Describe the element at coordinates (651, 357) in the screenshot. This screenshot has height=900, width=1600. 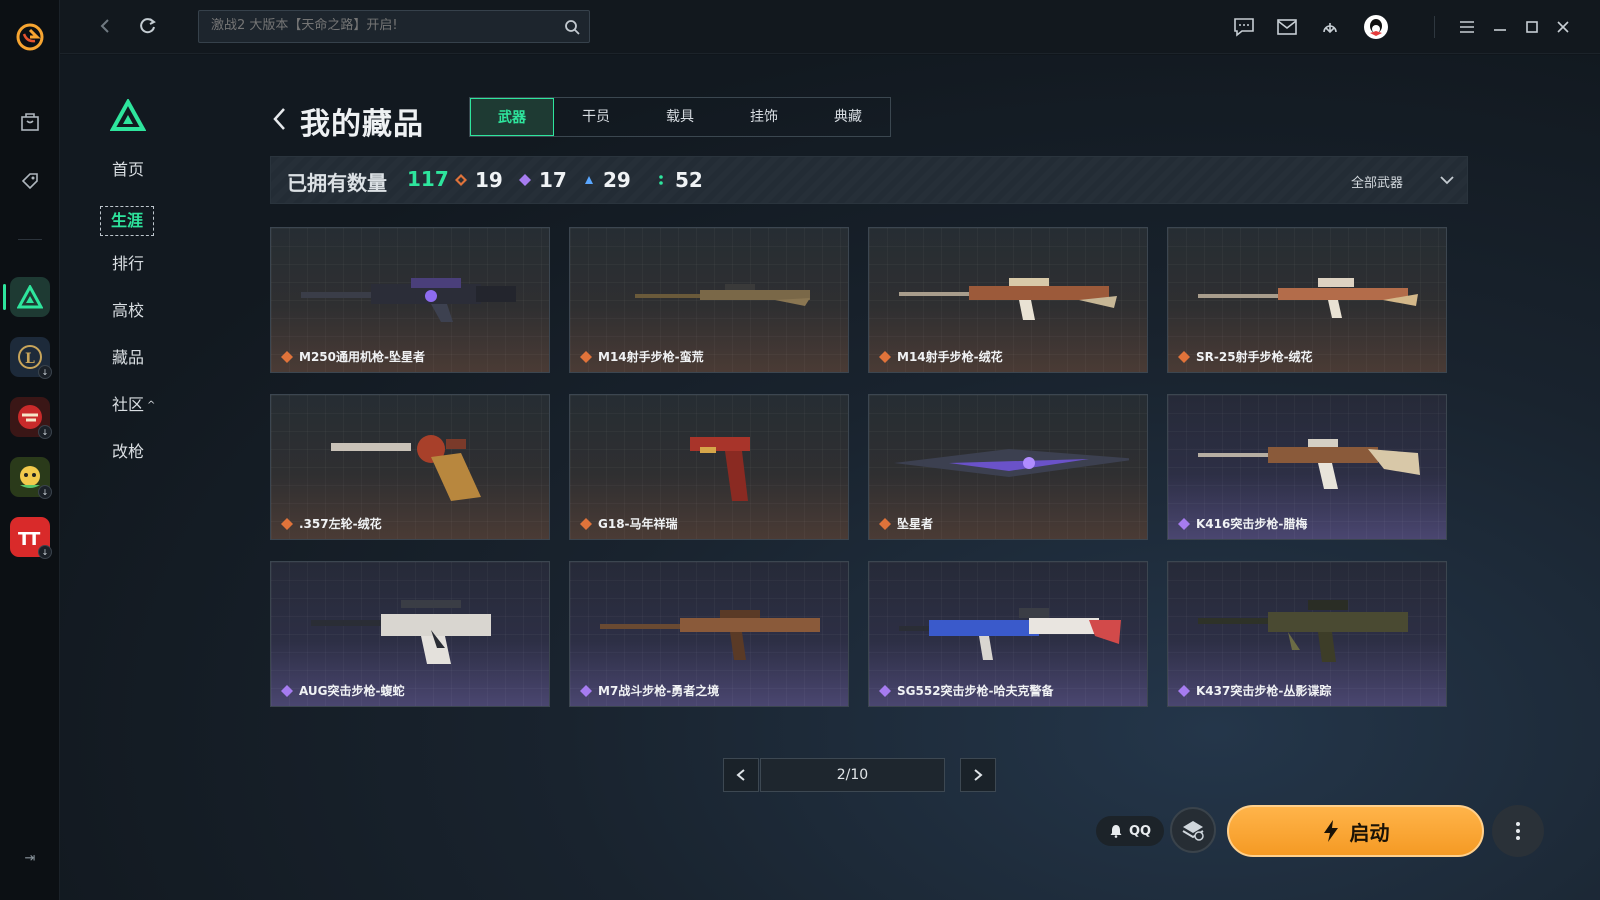
I see `item-name: M14射手步枪-蛮荒` at that location.